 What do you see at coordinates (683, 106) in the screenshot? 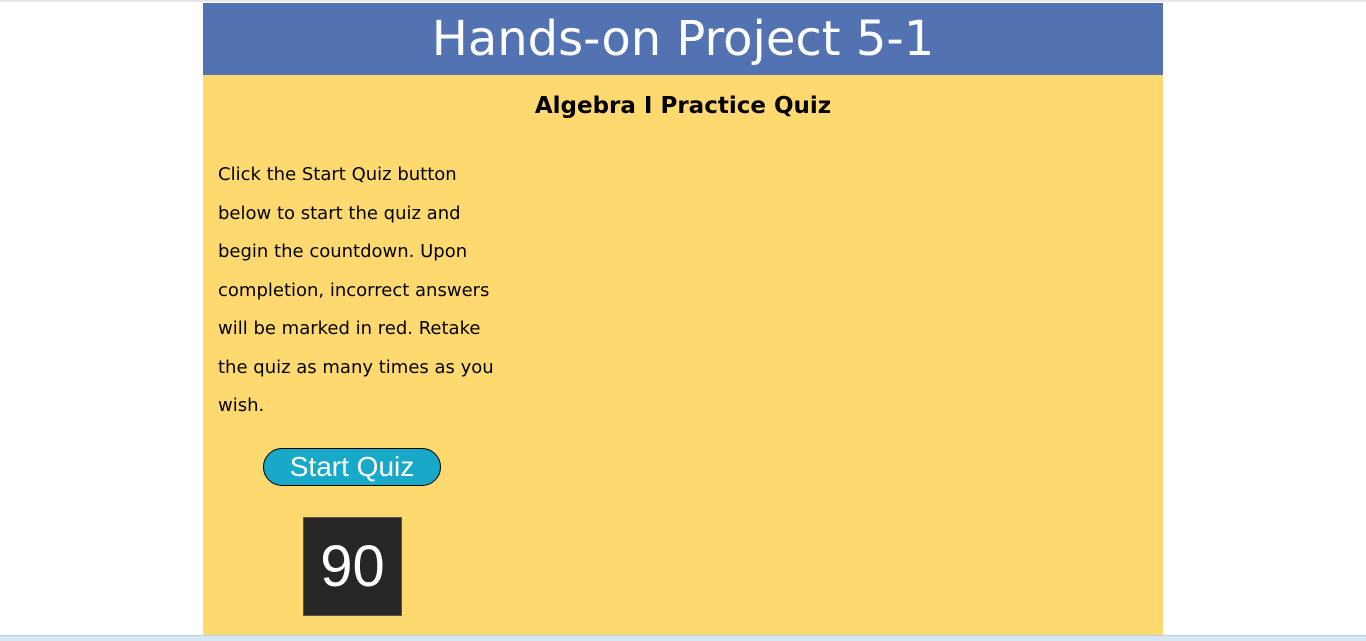
I see `quiz-subtitle: Algebra I Practice Quiz` at bounding box center [683, 106].